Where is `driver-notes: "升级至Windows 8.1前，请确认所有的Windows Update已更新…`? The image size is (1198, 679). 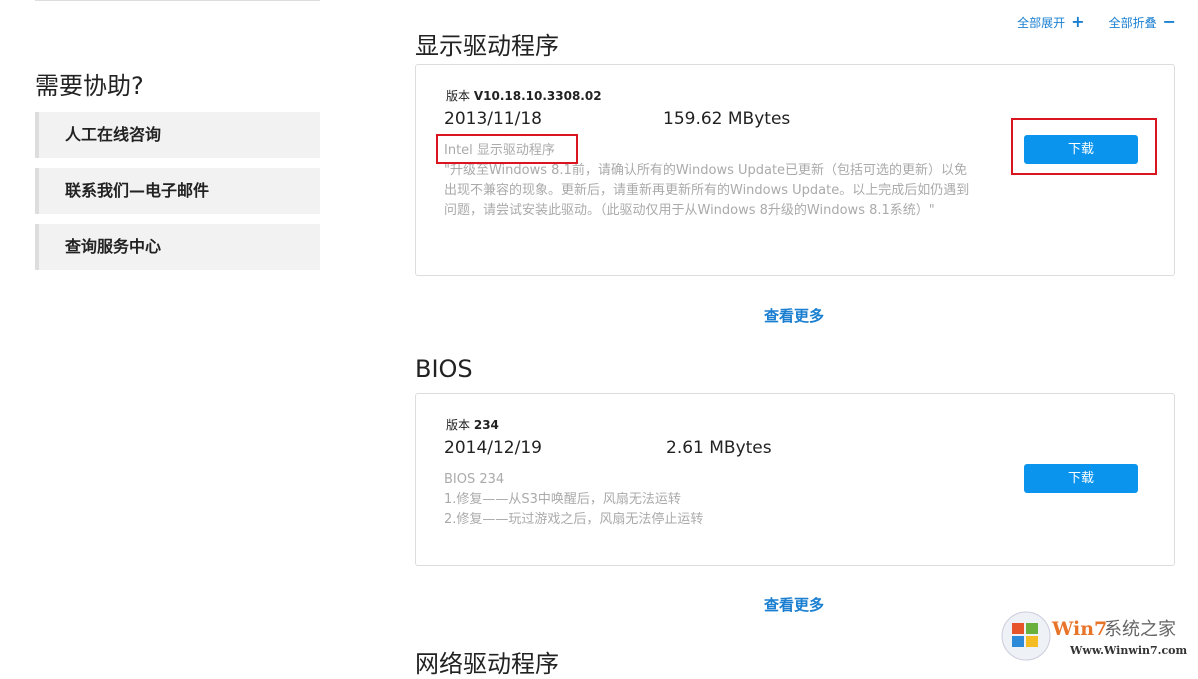
driver-notes: "升级至Windows 8.1前，请确认所有的Windows Update已更新… is located at coordinates (707, 190).